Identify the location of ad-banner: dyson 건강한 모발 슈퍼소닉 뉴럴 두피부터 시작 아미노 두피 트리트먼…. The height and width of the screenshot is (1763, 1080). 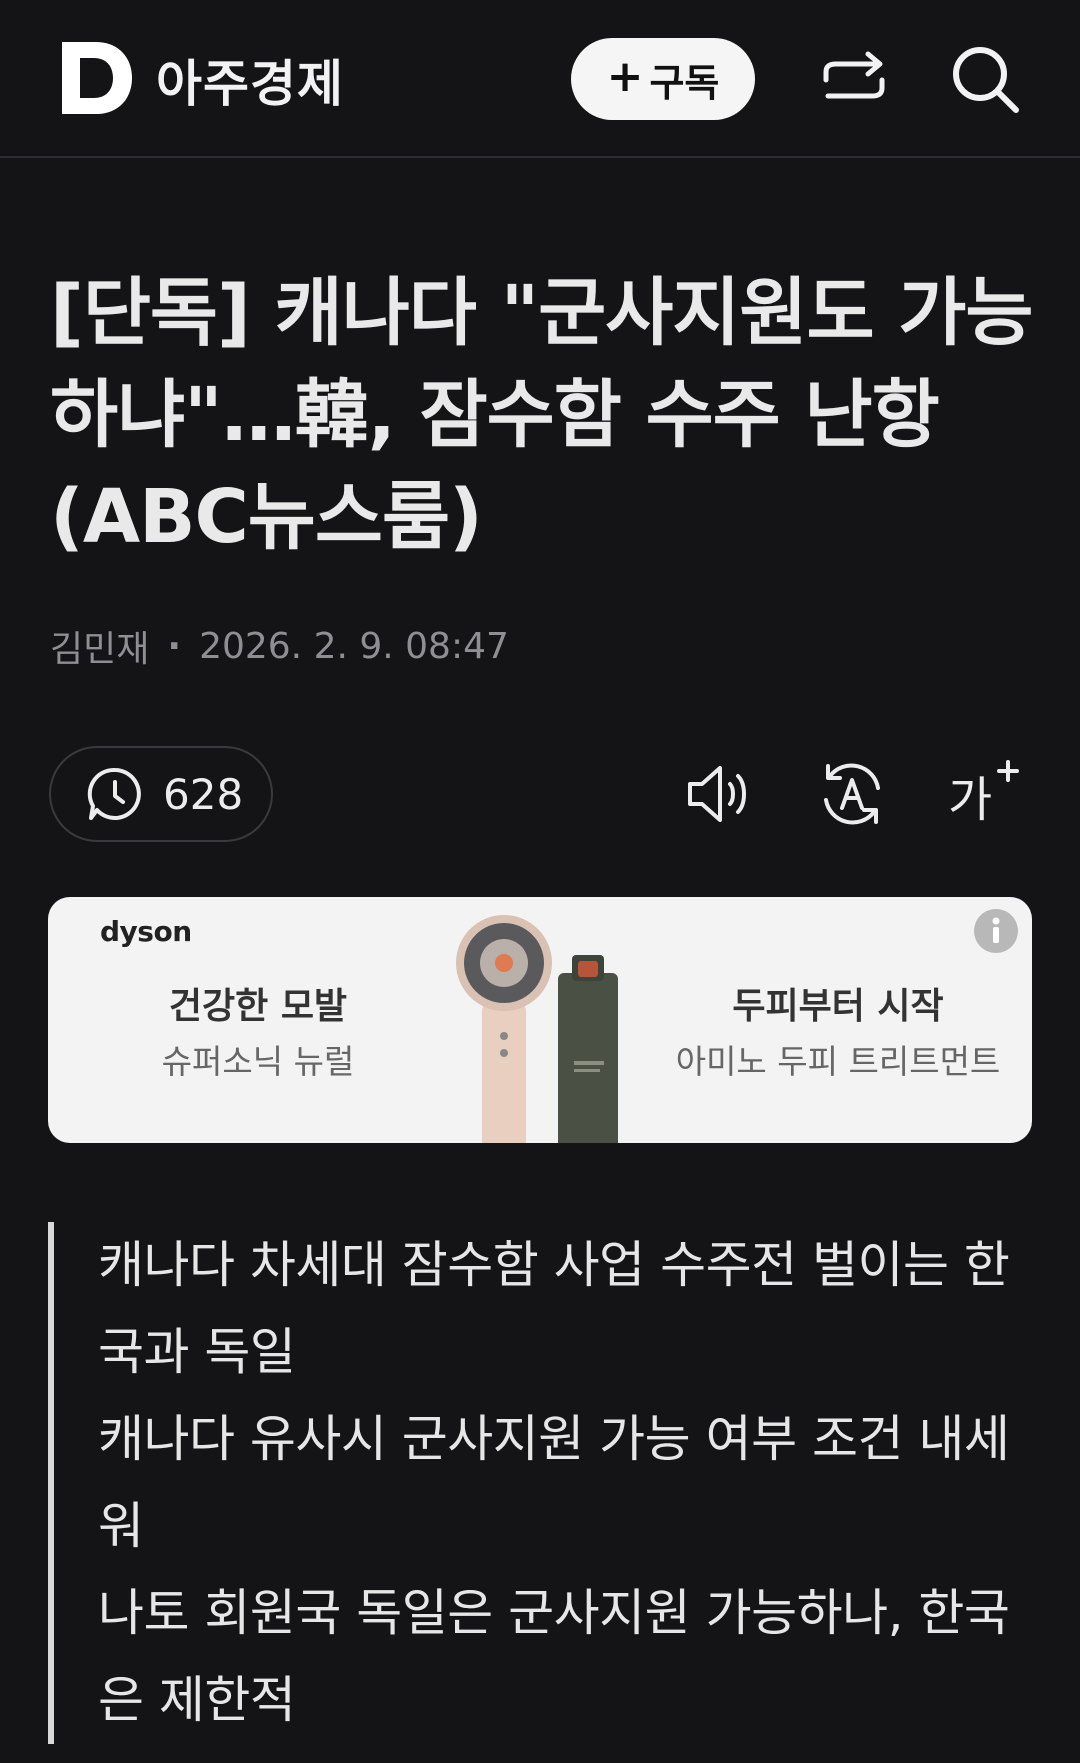
(540, 1020).